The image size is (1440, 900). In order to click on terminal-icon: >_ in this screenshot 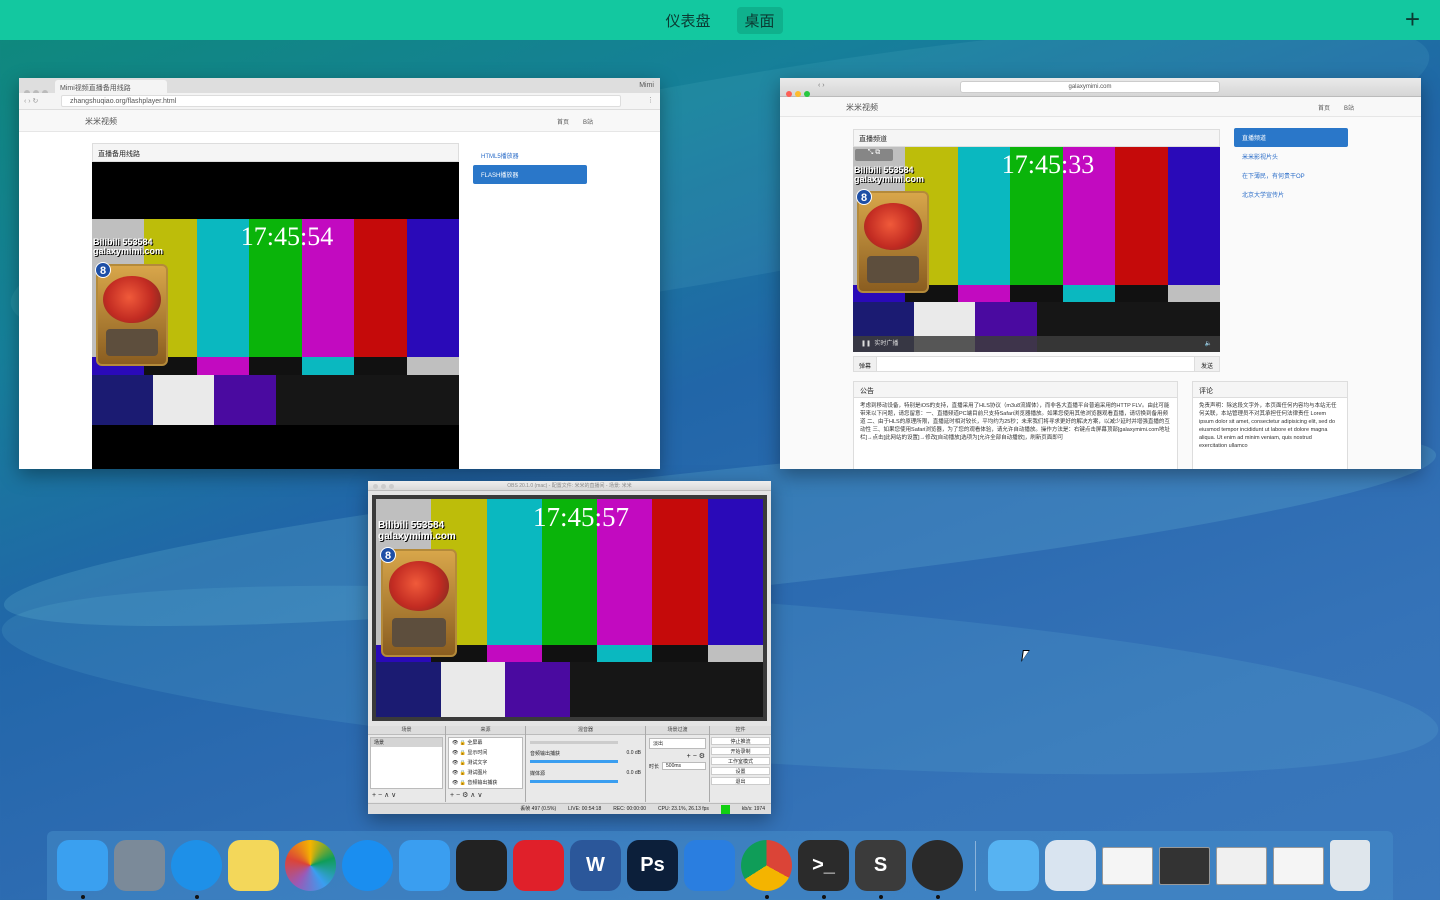, I will do `click(823, 869)`.